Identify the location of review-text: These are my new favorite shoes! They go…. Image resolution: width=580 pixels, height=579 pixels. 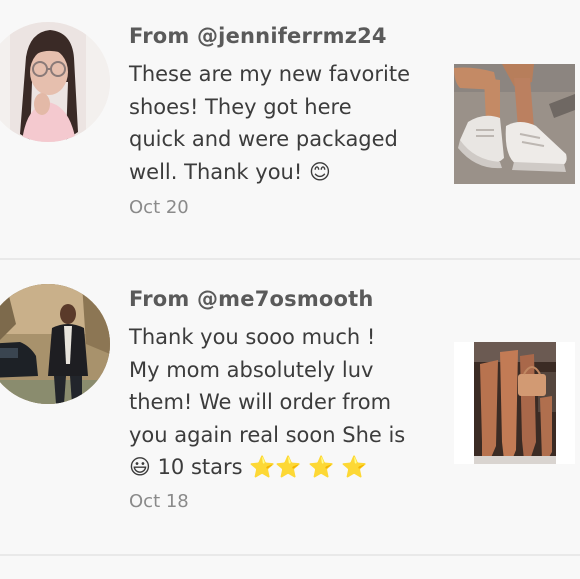
(270, 123).